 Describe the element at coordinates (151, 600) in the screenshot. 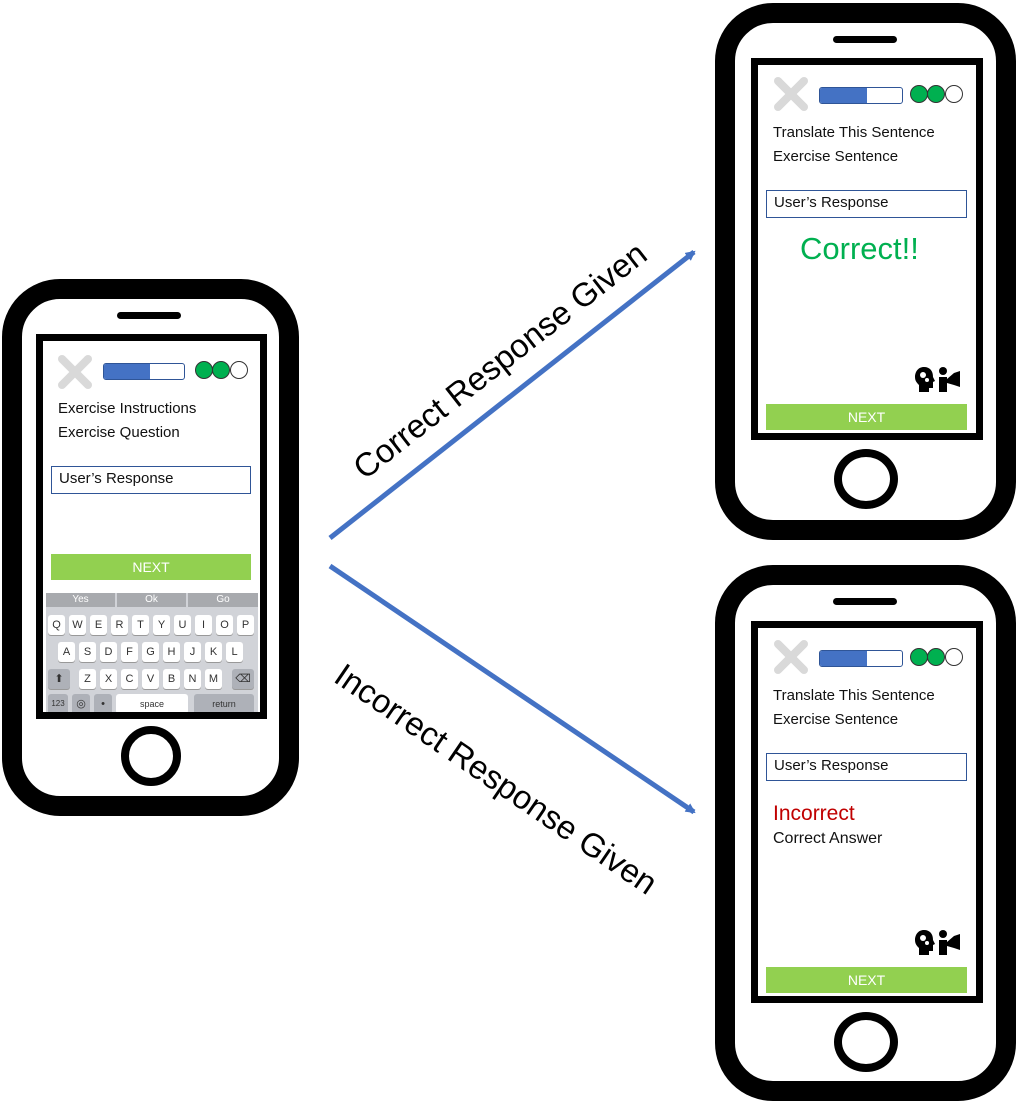

I see `suggestion-ok: Ok` at that location.